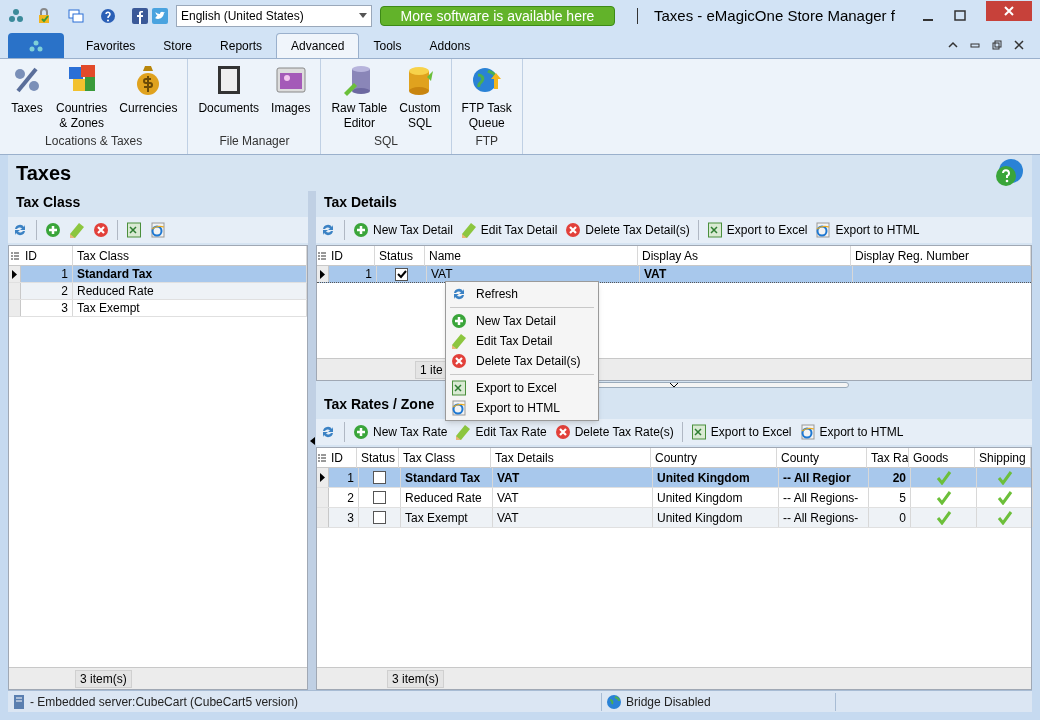 The height and width of the screenshot is (720, 1040). Describe the element at coordinates (27, 97) in the screenshot. I see `ribbon-button: Taxes` at that location.